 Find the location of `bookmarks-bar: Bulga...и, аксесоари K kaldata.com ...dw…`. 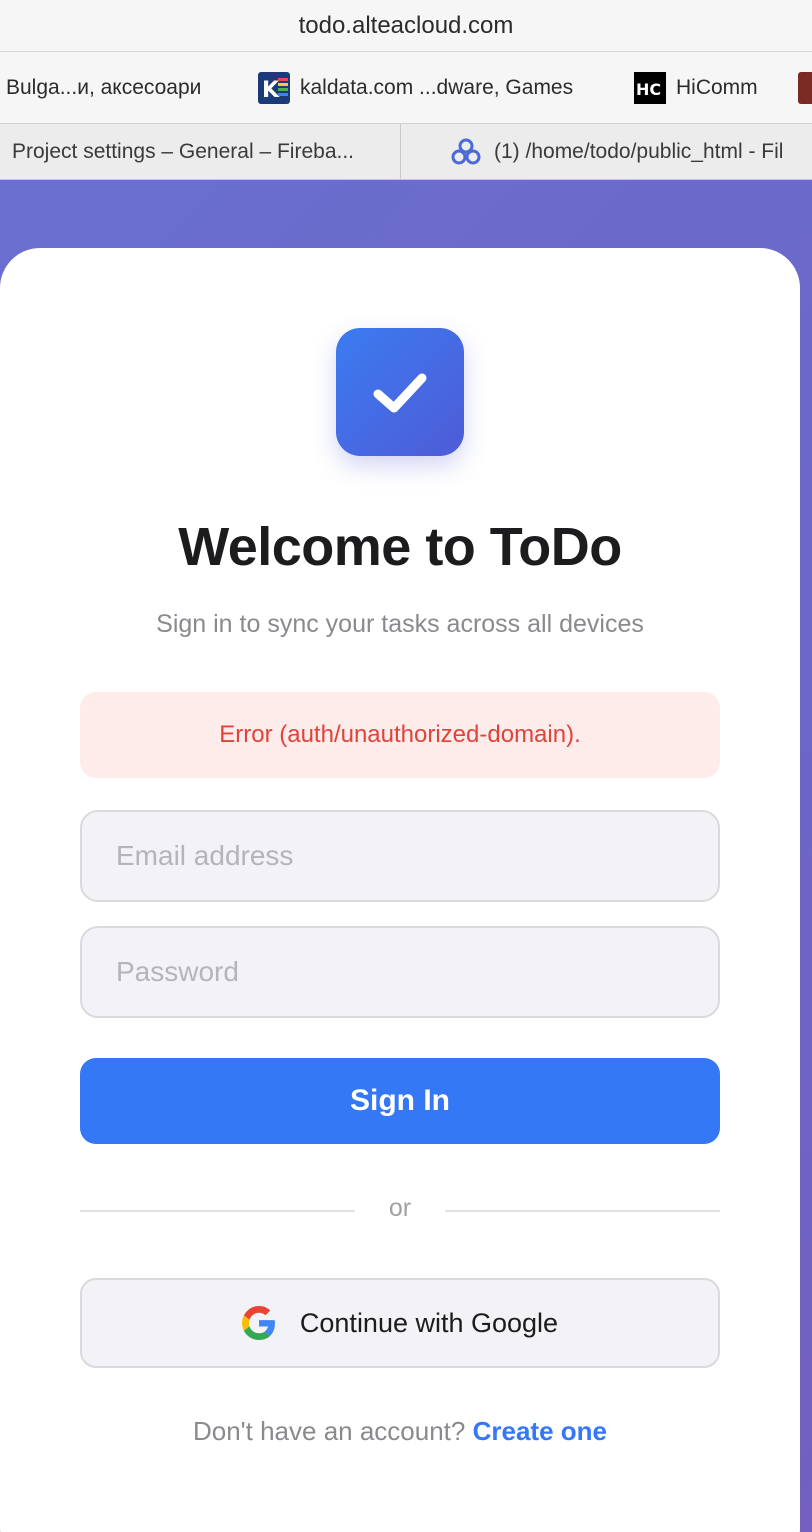

bookmarks-bar: Bulga...и, аксесоари K kaldata.com ...dw… is located at coordinates (406, 88).